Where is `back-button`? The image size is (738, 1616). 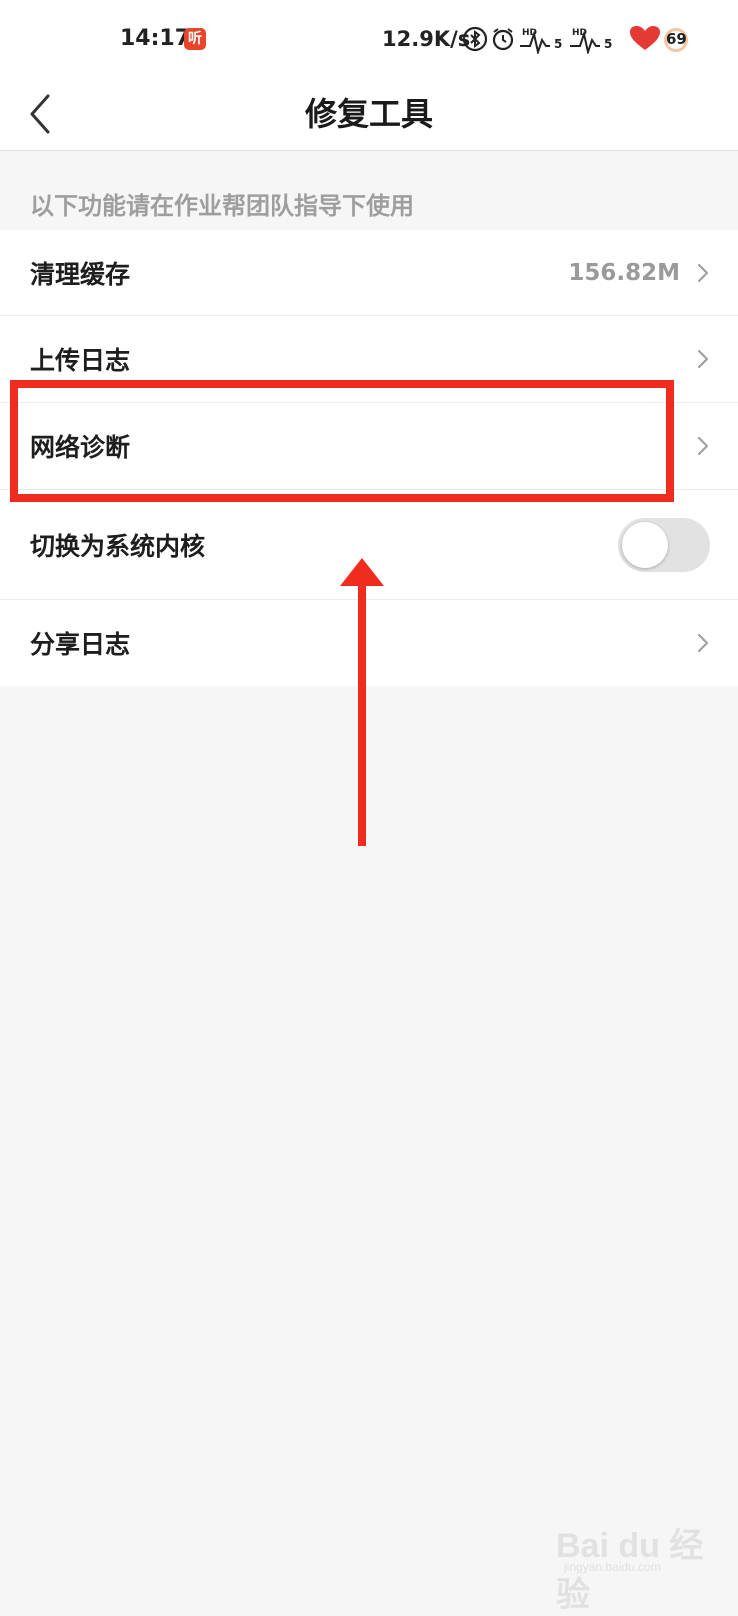
back-button is located at coordinates (46, 114).